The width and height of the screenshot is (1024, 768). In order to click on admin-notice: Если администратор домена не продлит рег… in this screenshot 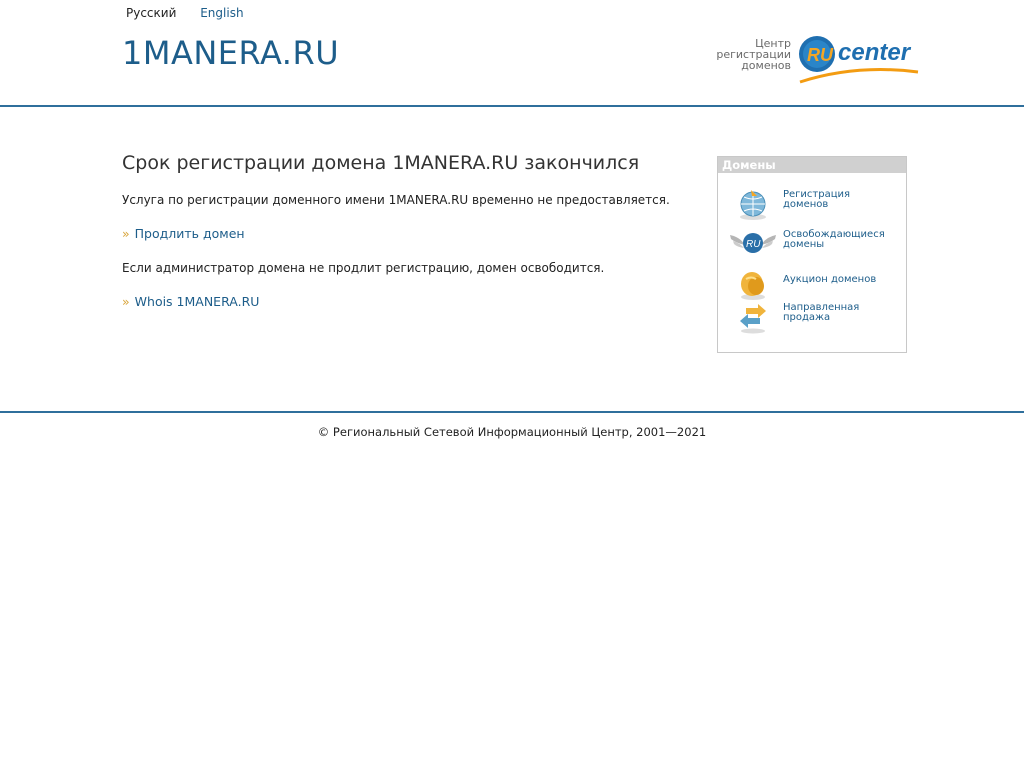, I will do `click(363, 268)`.